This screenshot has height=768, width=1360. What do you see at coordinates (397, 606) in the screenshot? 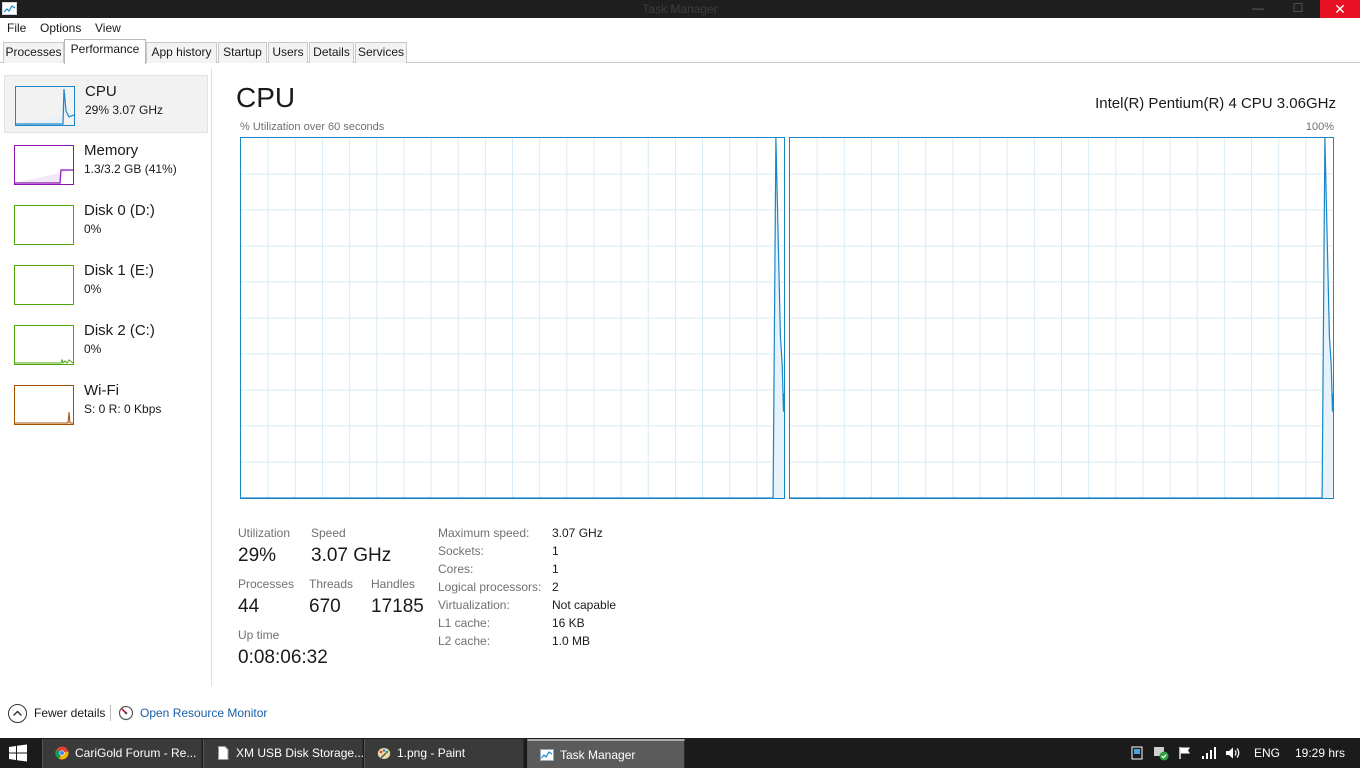
I see `handles-value: 17185` at bounding box center [397, 606].